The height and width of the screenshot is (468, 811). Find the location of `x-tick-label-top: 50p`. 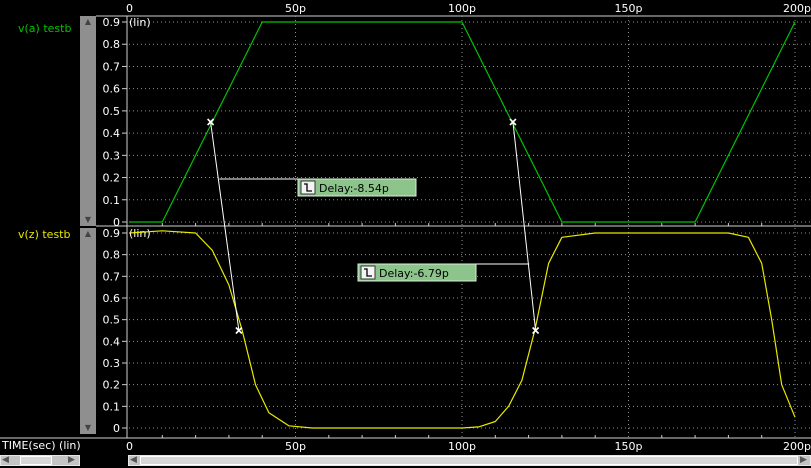

x-tick-label-top: 50p is located at coordinates (295, 8).